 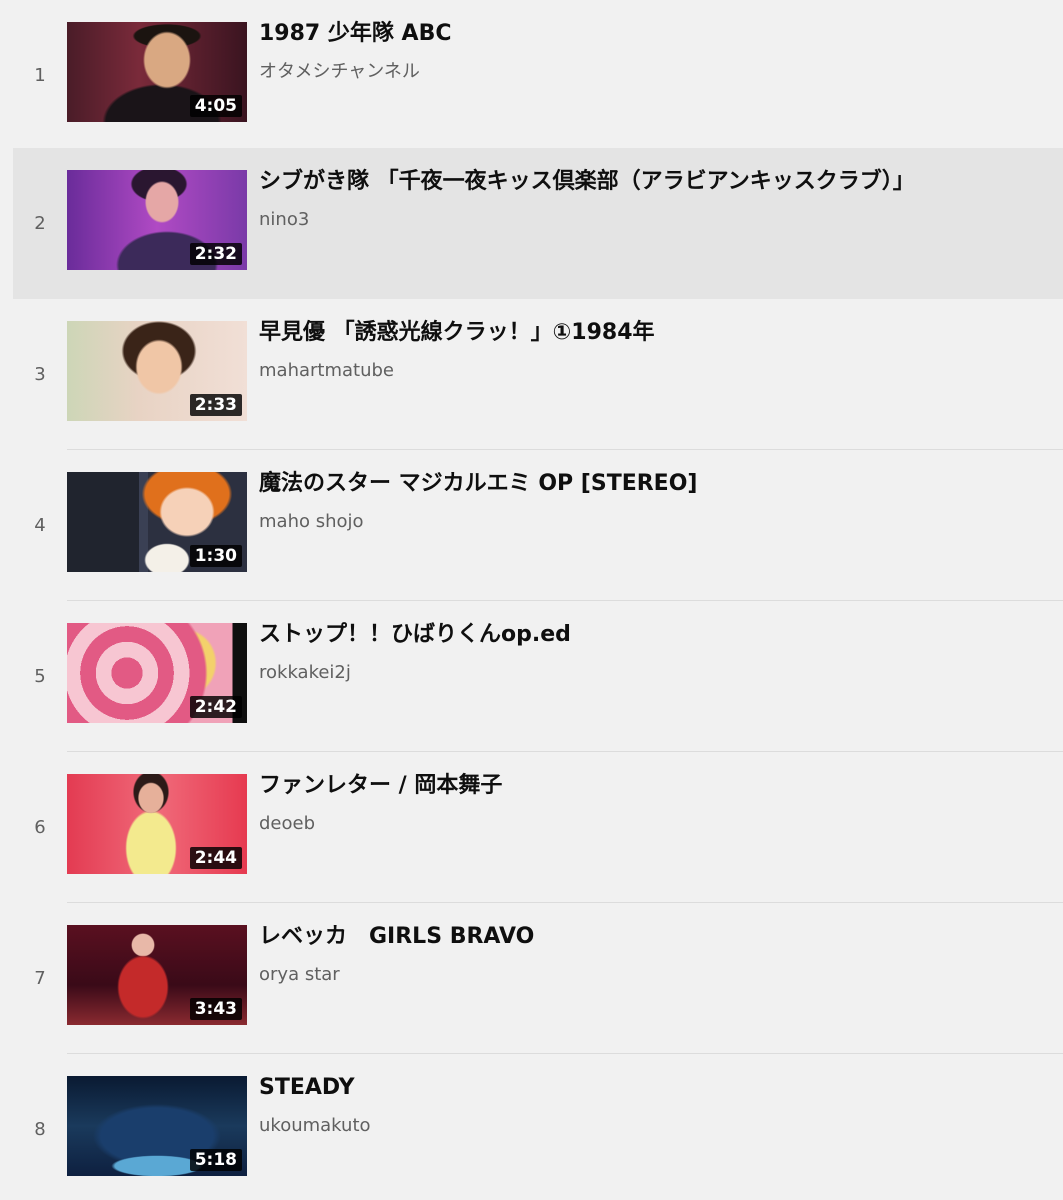 What do you see at coordinates (215, 707) in the screenshot?
I see `duration-badge: 2:42` at bounding box center [215, 707].